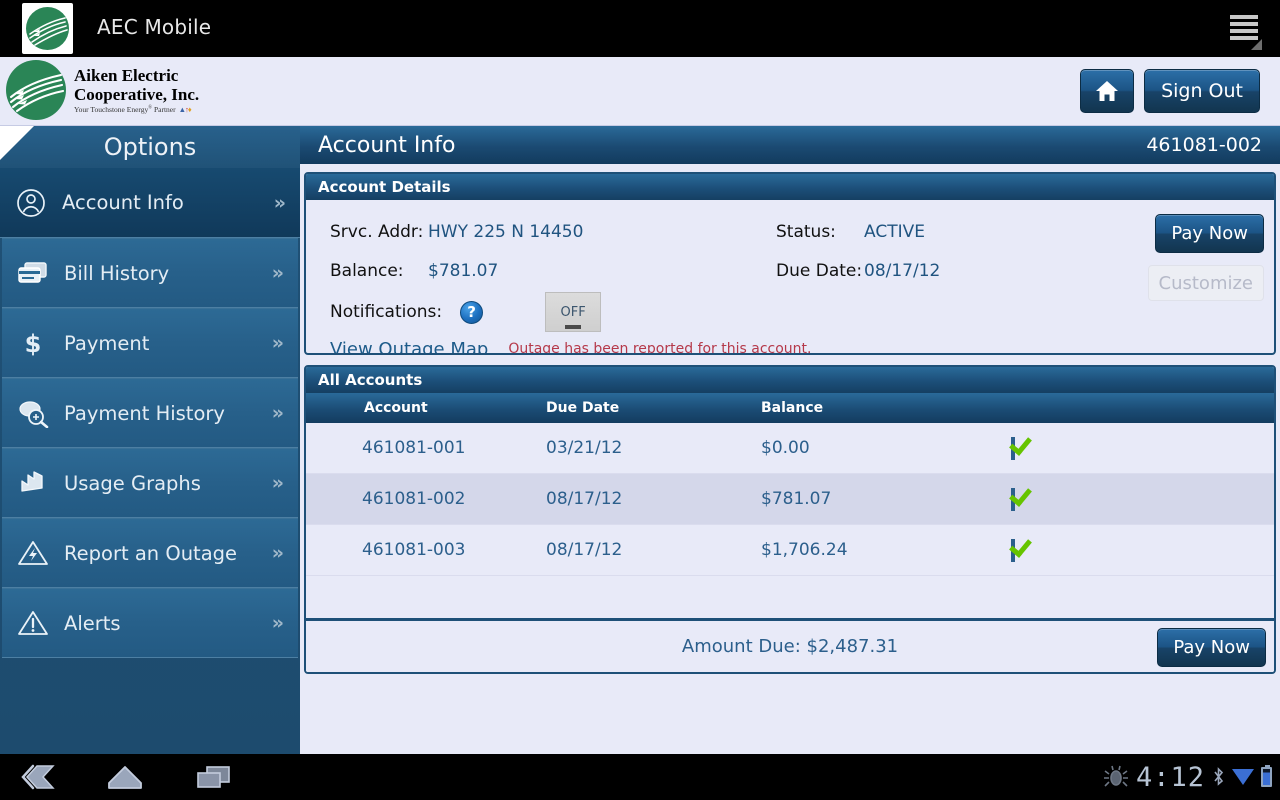 This screenshot has width=1280, height=800. I want to click on content-header: Account Info 461081-002, so click(790, 145).